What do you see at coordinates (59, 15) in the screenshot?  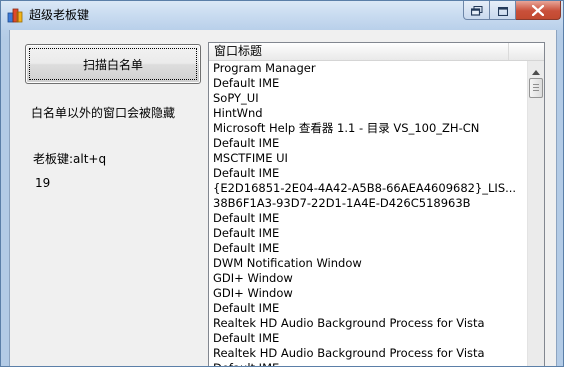 I see `window-title: 超级老板键` at bounding box center [59, 15].